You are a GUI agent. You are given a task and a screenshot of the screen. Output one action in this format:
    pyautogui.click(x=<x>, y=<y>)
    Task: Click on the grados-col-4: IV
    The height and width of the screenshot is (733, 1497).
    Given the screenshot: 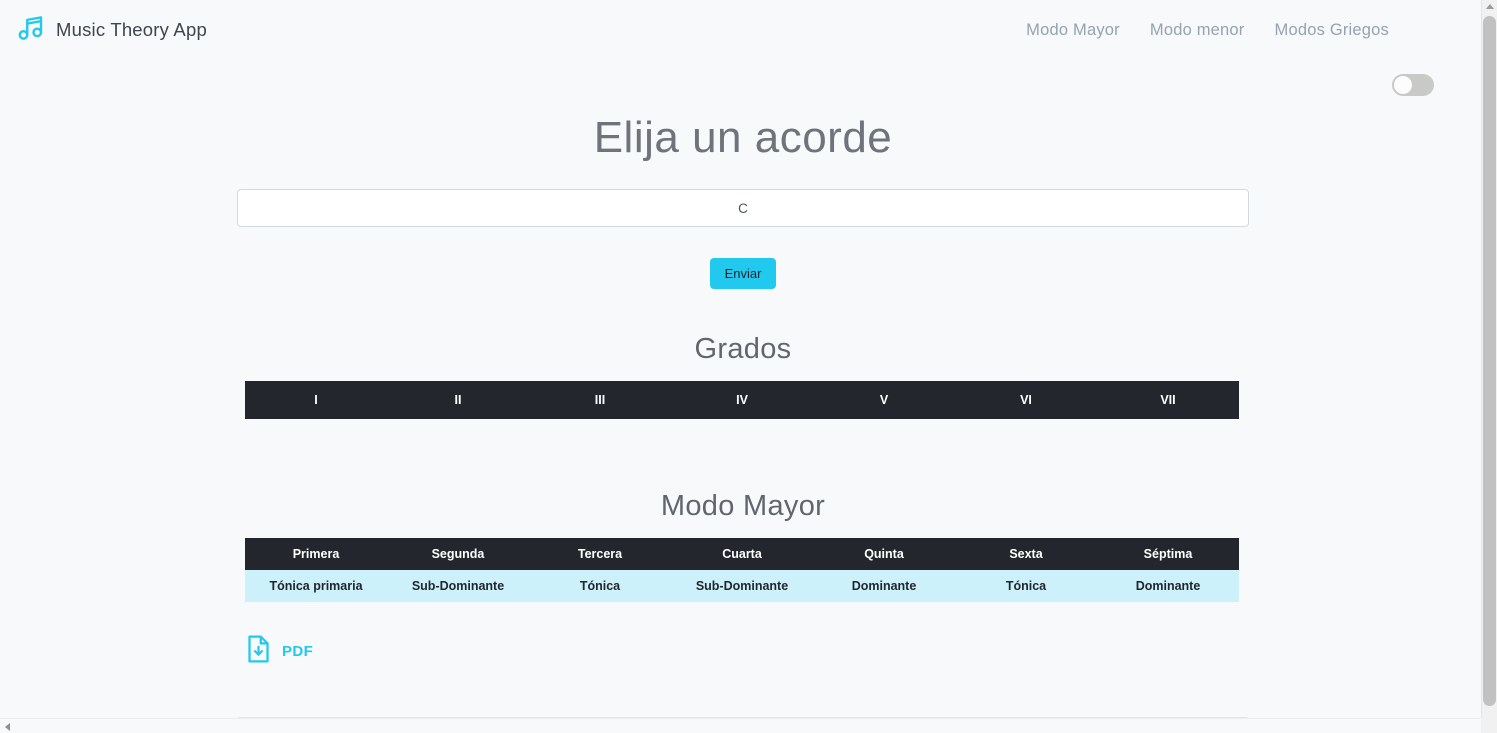 What is the action you would take?
    pyautogui.click(x=742, y=400)
    